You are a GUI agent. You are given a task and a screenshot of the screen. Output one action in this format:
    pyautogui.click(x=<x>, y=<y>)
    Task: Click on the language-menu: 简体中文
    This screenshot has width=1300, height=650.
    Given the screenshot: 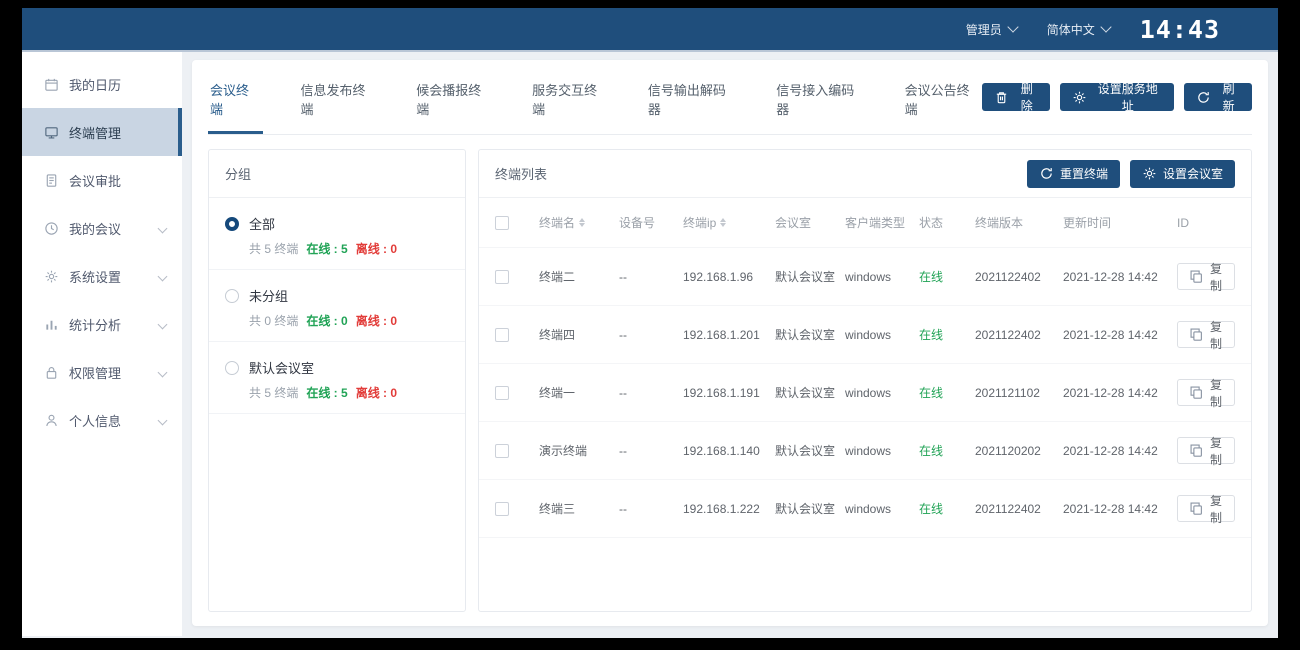 What is the action you would take?
    pyautogui.click(x=1079, y=29)
    